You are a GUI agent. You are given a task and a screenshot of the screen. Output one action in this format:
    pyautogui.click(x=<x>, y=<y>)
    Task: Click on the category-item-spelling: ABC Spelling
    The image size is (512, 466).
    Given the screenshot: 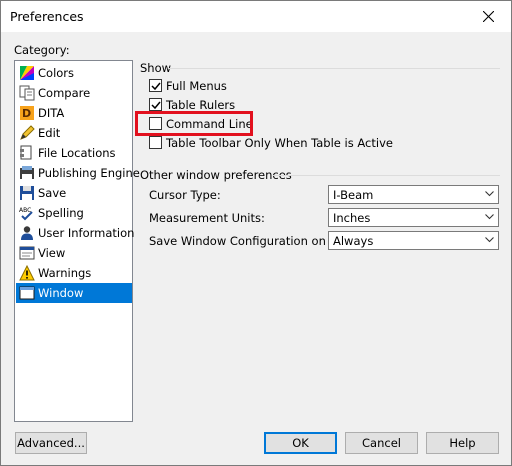 What is the action you would take?
    pyautogui.click(x=74, y=213)
    